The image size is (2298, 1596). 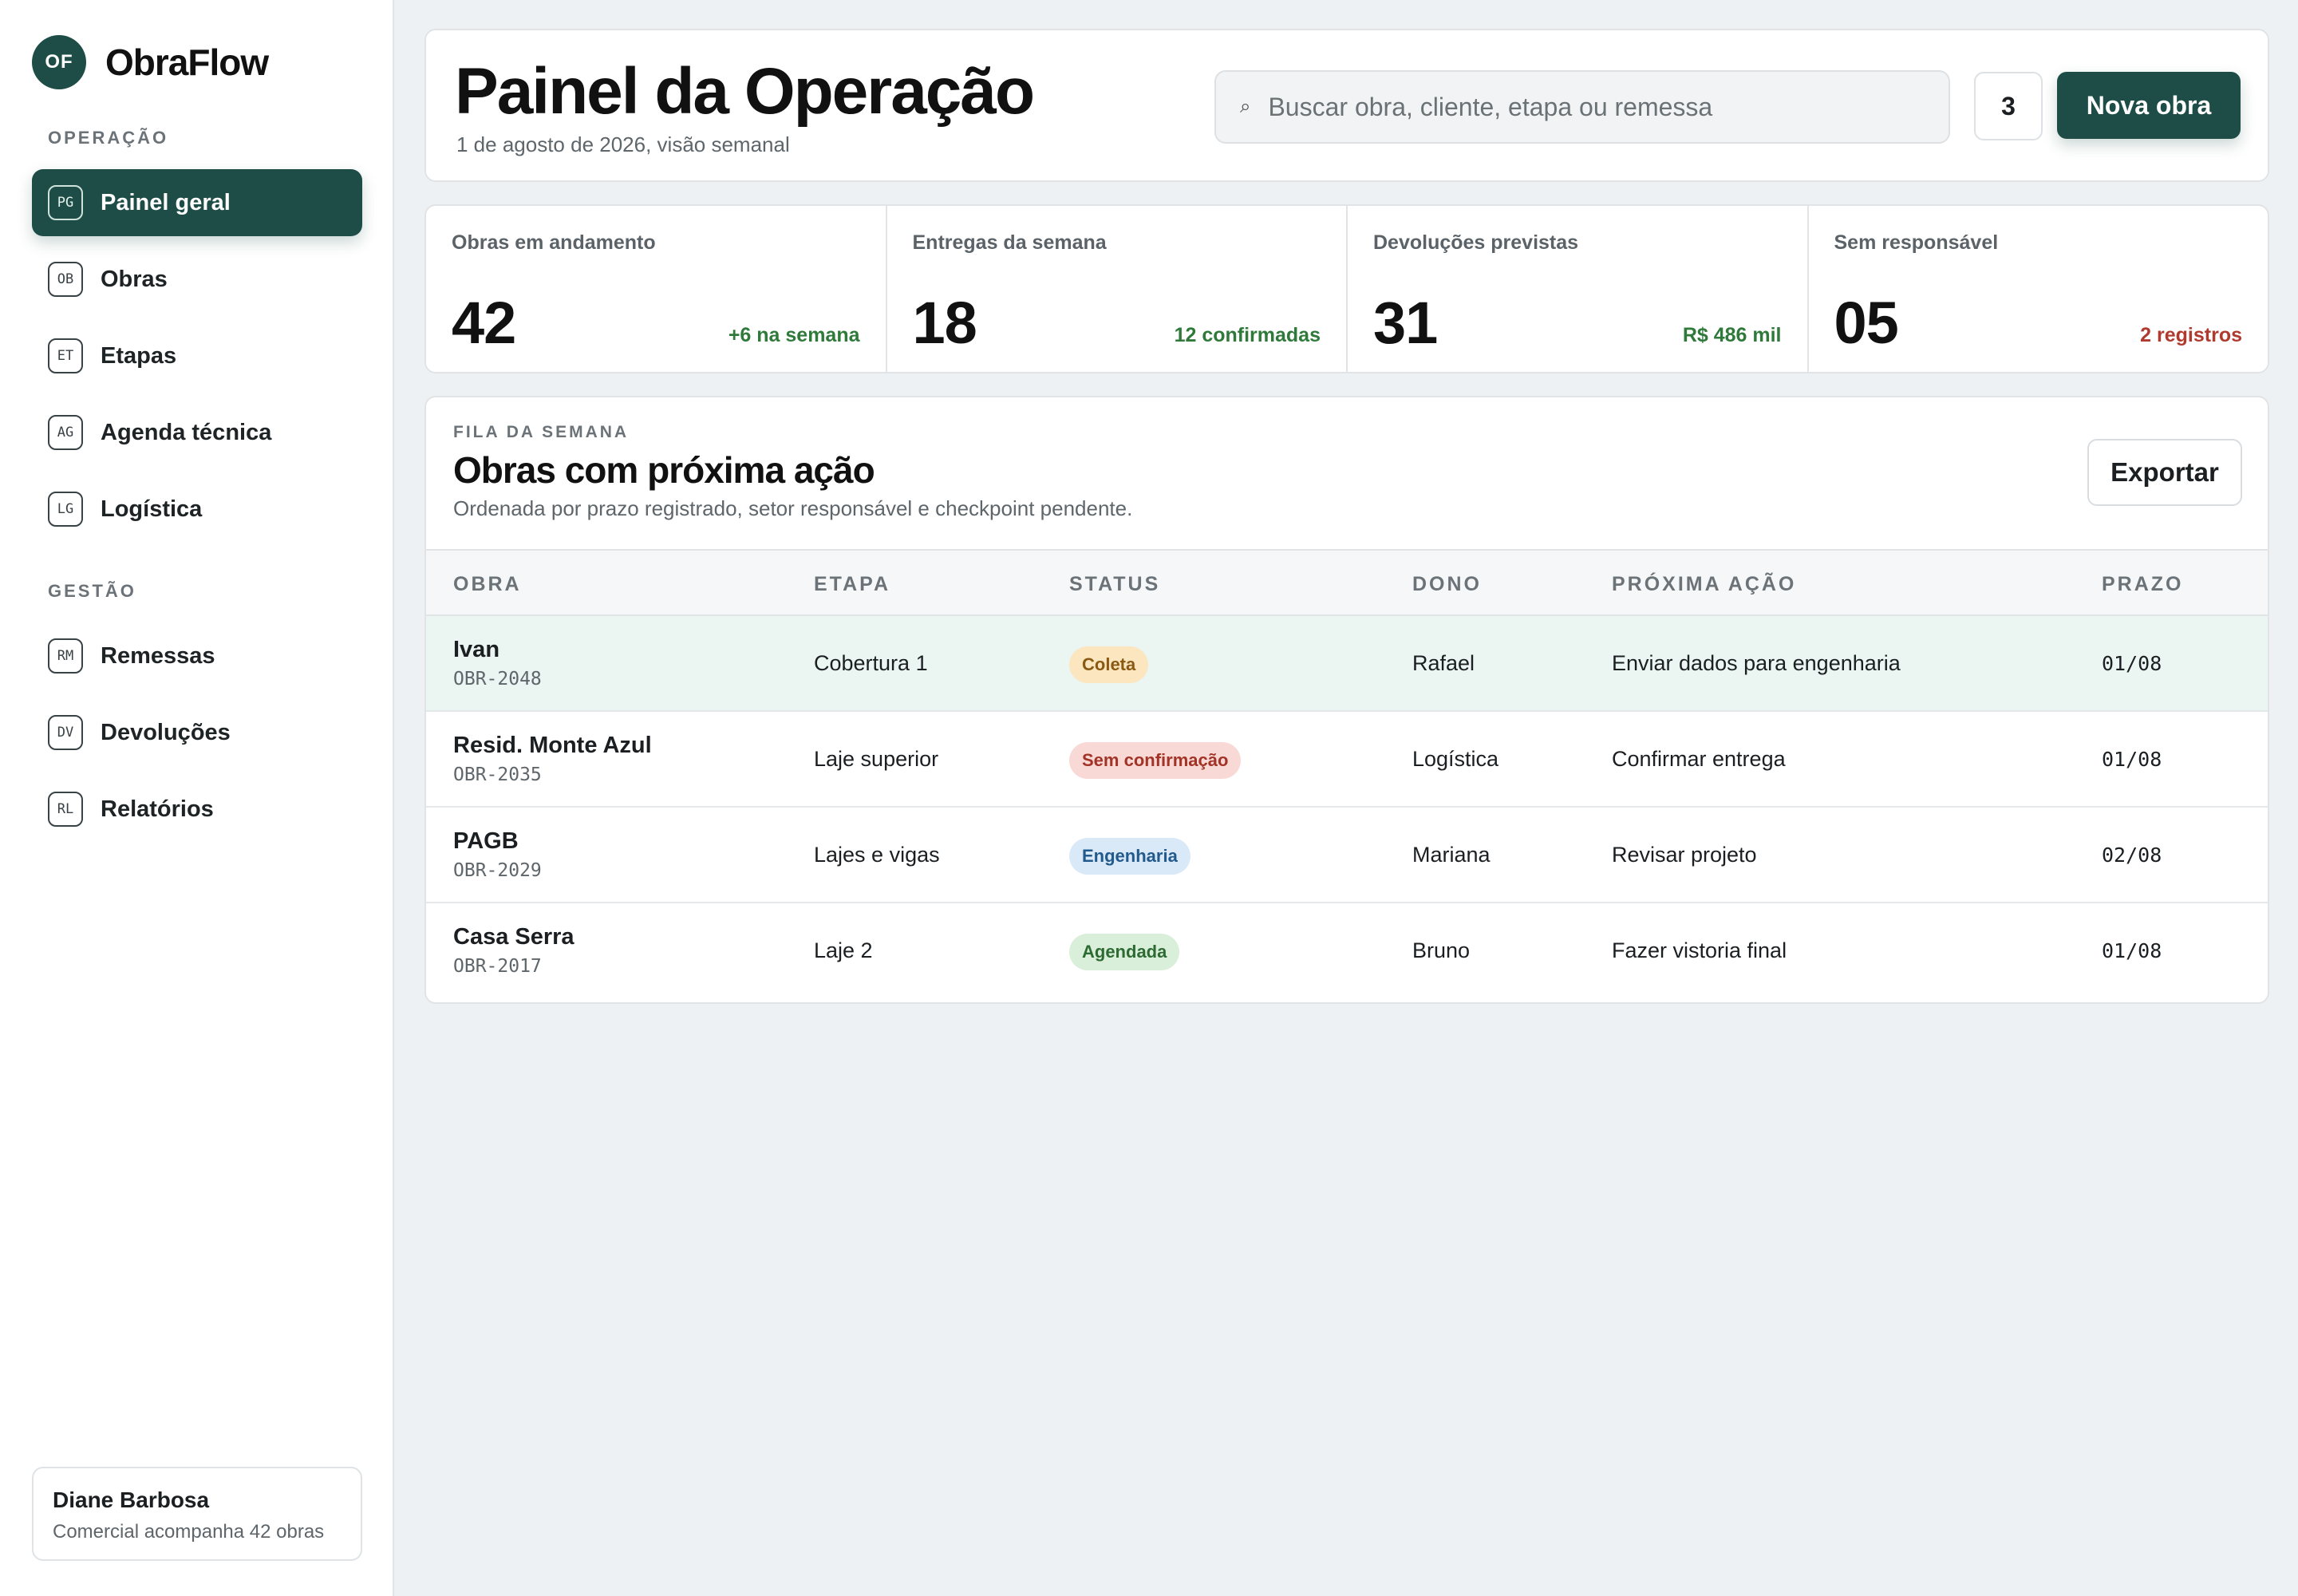 I want to click on search-box: ⌕, so click(x=1582, y=107).